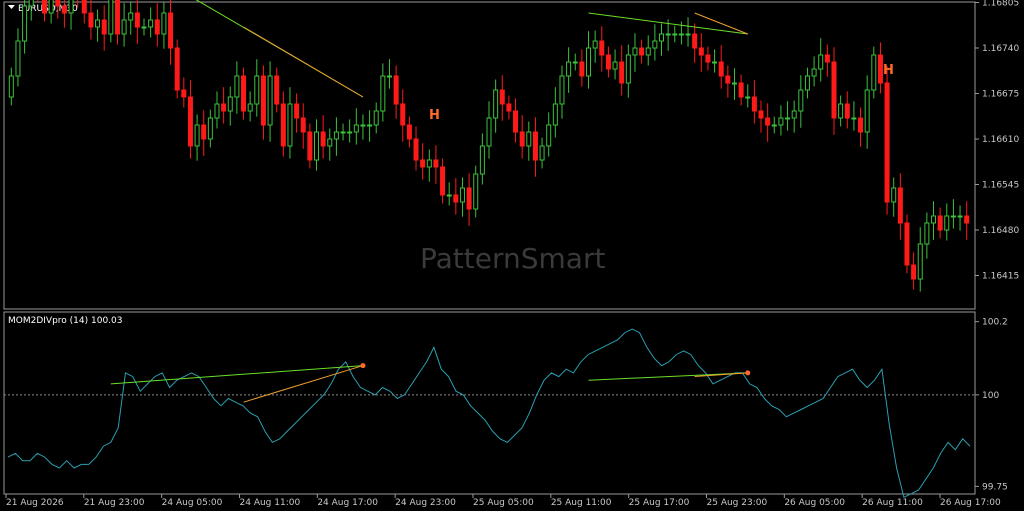 This screenshot has width=1024, height=511. I want to click on price-tick-label: 1.16740, so click(1000, 49).